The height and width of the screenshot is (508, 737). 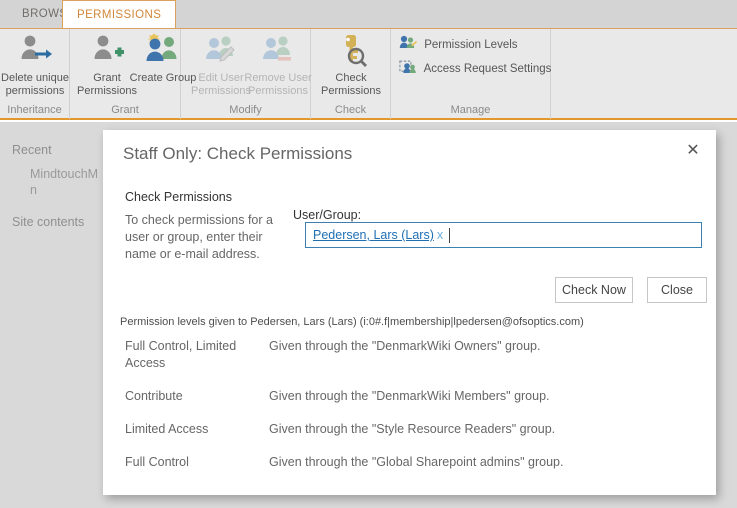 I want to click on ribbon-group-label-check: Check, so click(x=350, y=110).